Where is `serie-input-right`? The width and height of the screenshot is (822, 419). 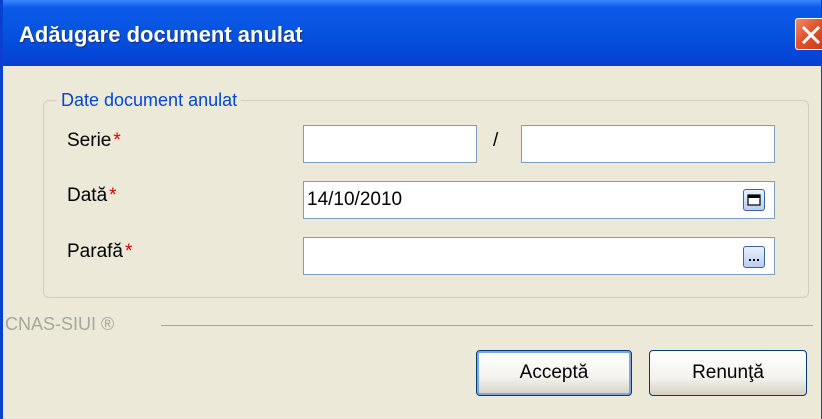 serie-input-right is located at coordinates (648, 144).